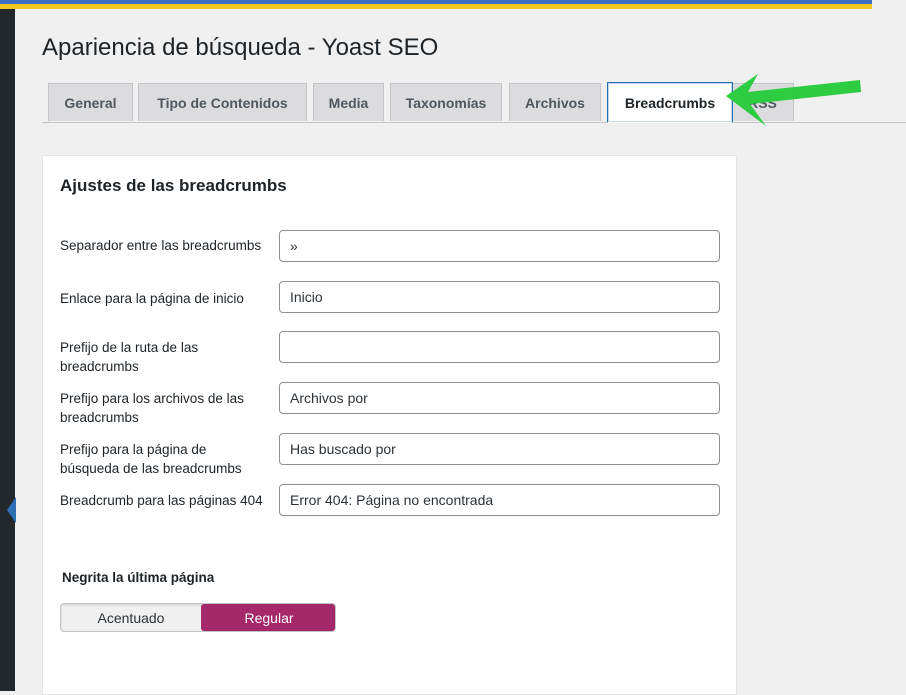 Image resolution: width=906 pixels, height=695 pixels. What do you see at coordinates (173, 185) in the screenshot?
I see `settings-title: Ajustes de las breadcrumbs` at bounding box center [173, 185].